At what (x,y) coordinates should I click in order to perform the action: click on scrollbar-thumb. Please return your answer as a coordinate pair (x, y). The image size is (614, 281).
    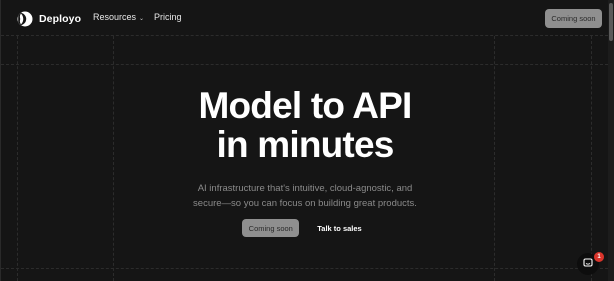
    Looking at the image, I should click on (611, 22).